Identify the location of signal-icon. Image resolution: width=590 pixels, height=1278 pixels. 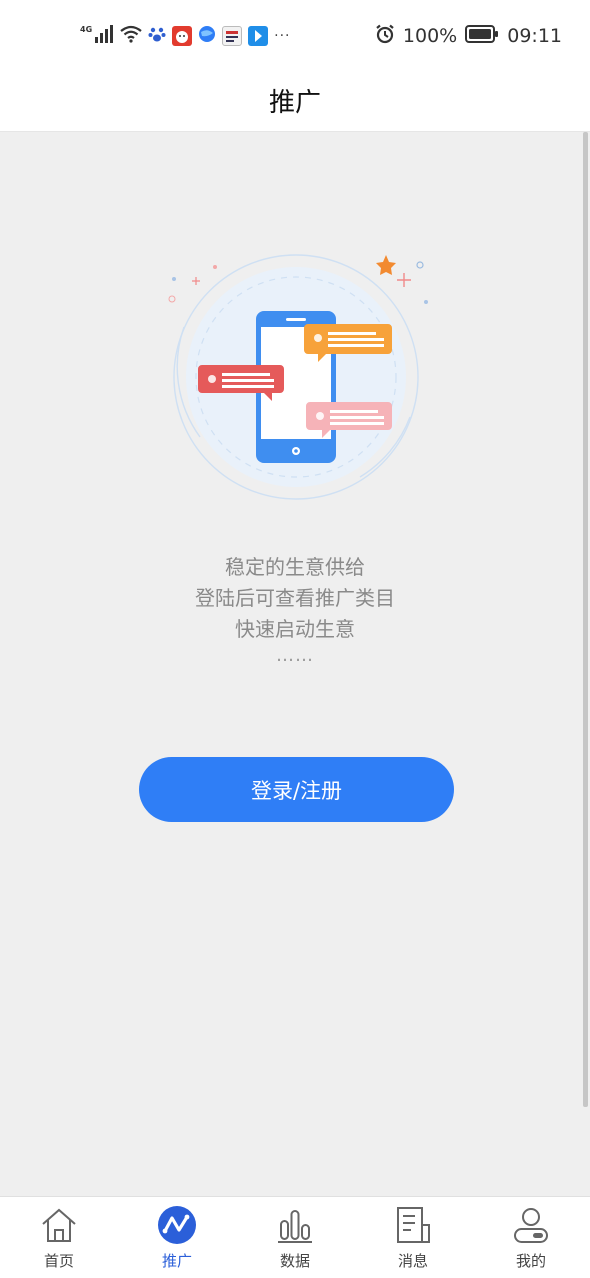
(104, 36).